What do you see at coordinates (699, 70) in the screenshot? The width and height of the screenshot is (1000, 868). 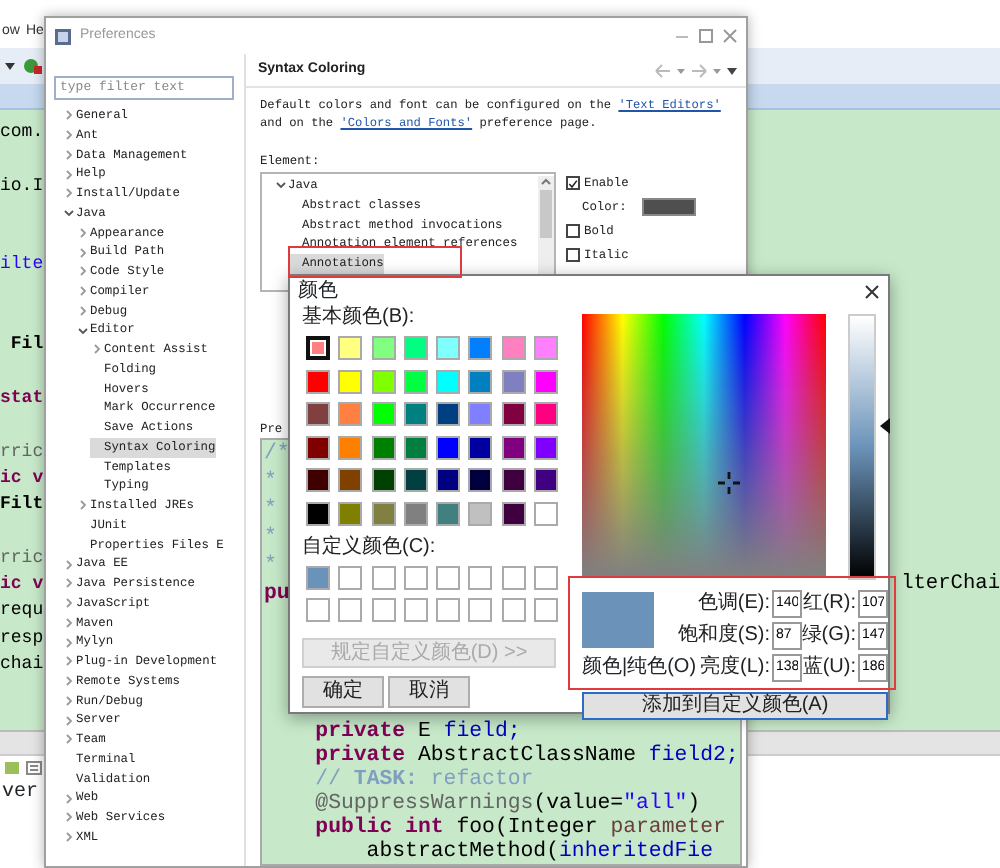 I see `arrow-right-icon` at bounding box center [699, 70].